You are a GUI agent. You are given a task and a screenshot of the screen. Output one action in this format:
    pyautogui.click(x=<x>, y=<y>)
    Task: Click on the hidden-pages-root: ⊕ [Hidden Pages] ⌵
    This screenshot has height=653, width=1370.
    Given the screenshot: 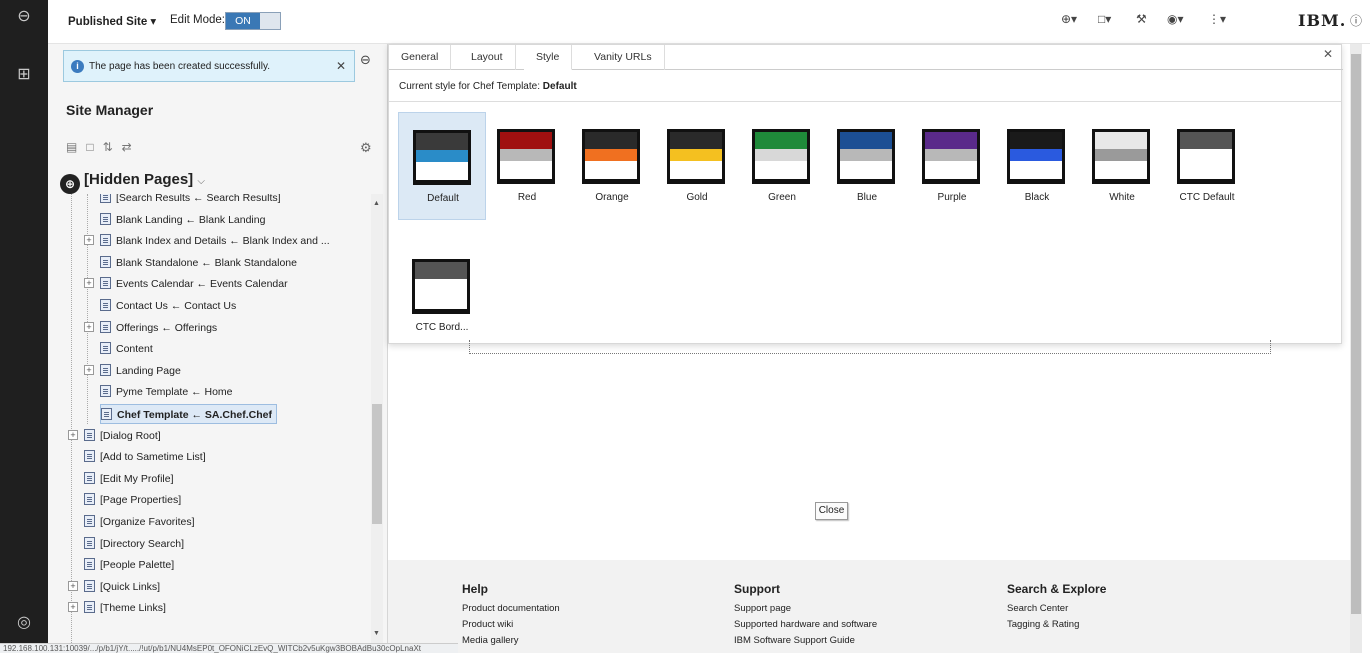 What is the action you would take?
    pyautogui.click(x=132, y=182)
    